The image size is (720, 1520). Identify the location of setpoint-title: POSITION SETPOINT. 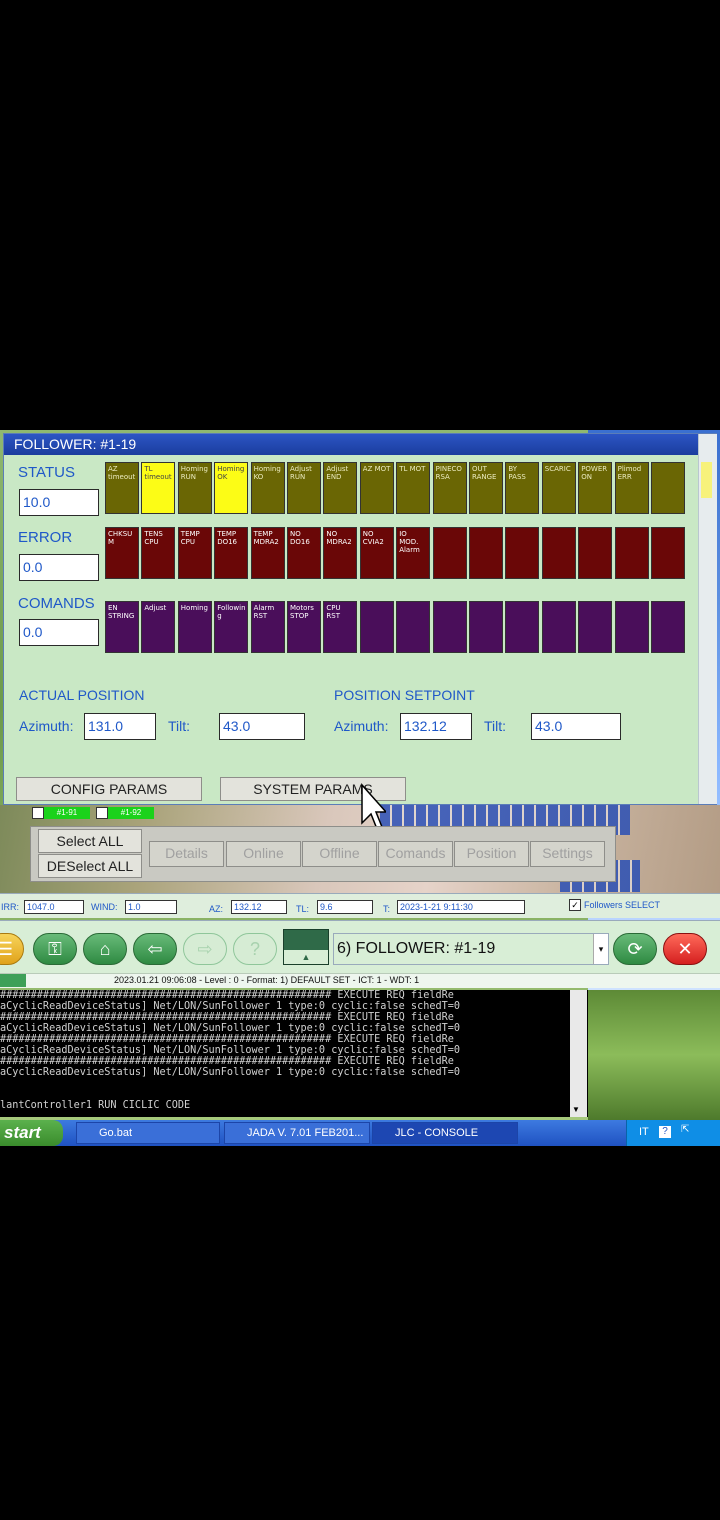
(404, 695).